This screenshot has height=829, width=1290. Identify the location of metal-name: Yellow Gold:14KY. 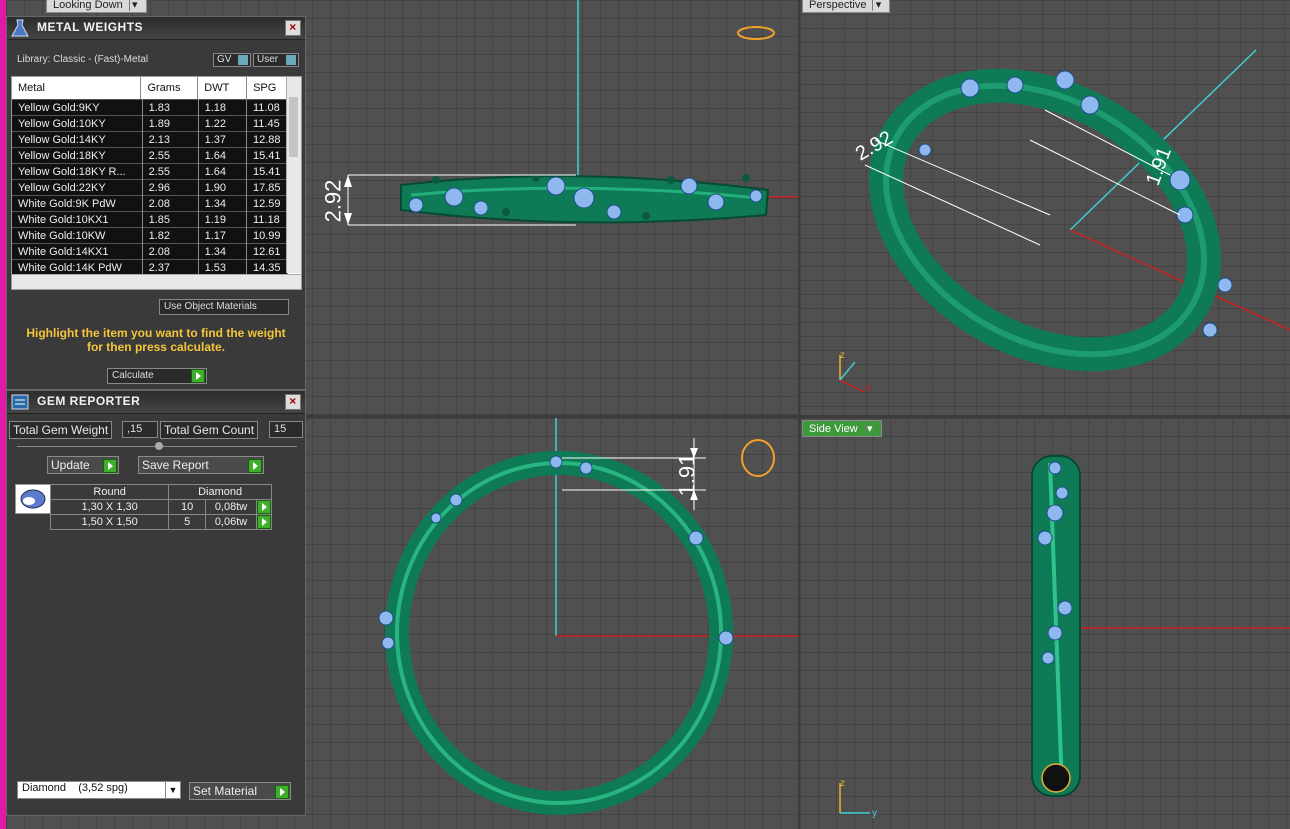
(77, 139).